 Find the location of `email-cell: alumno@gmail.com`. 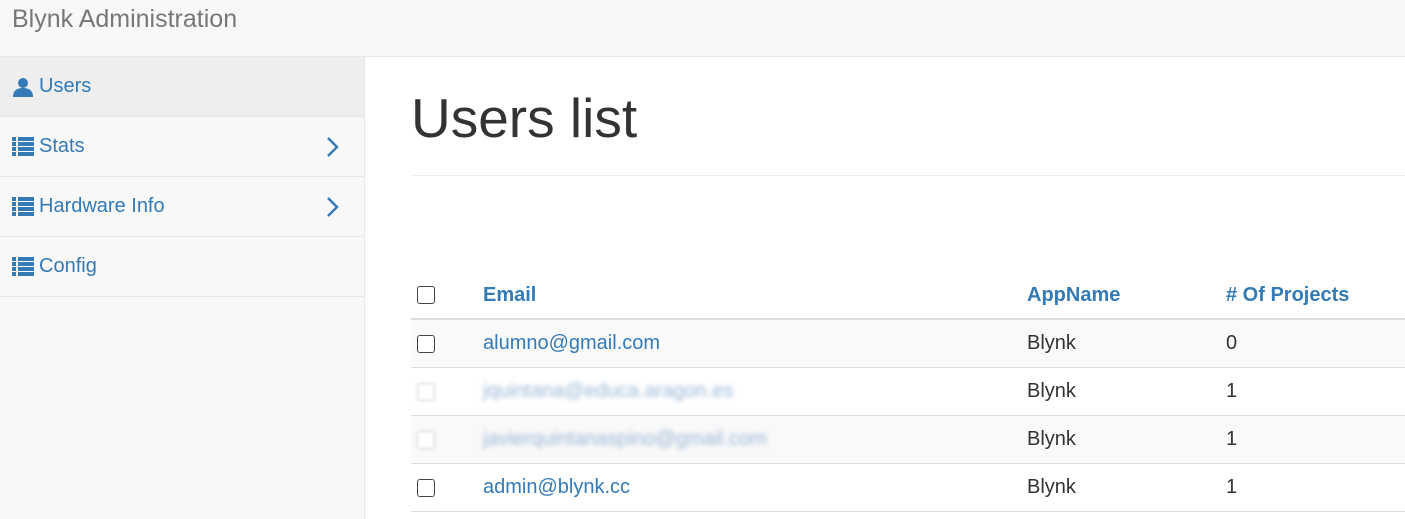

email-cell: alumno@gmail.com is located at coordinates (755, 343).